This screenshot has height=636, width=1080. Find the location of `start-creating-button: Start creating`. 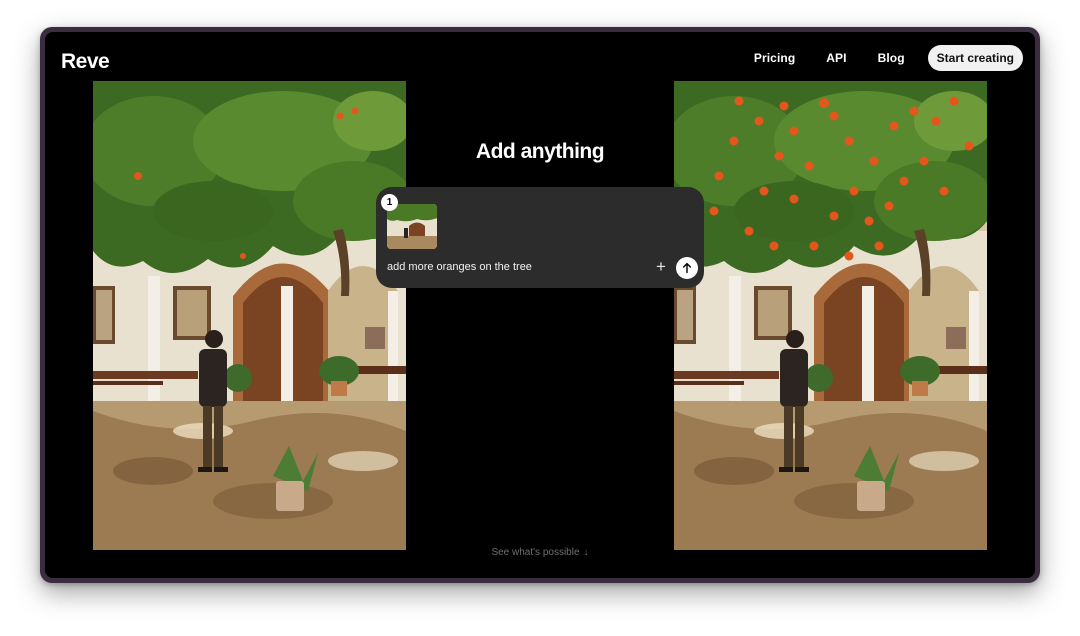

start-creating-button: Start creating is located at coordinates (975, 58).